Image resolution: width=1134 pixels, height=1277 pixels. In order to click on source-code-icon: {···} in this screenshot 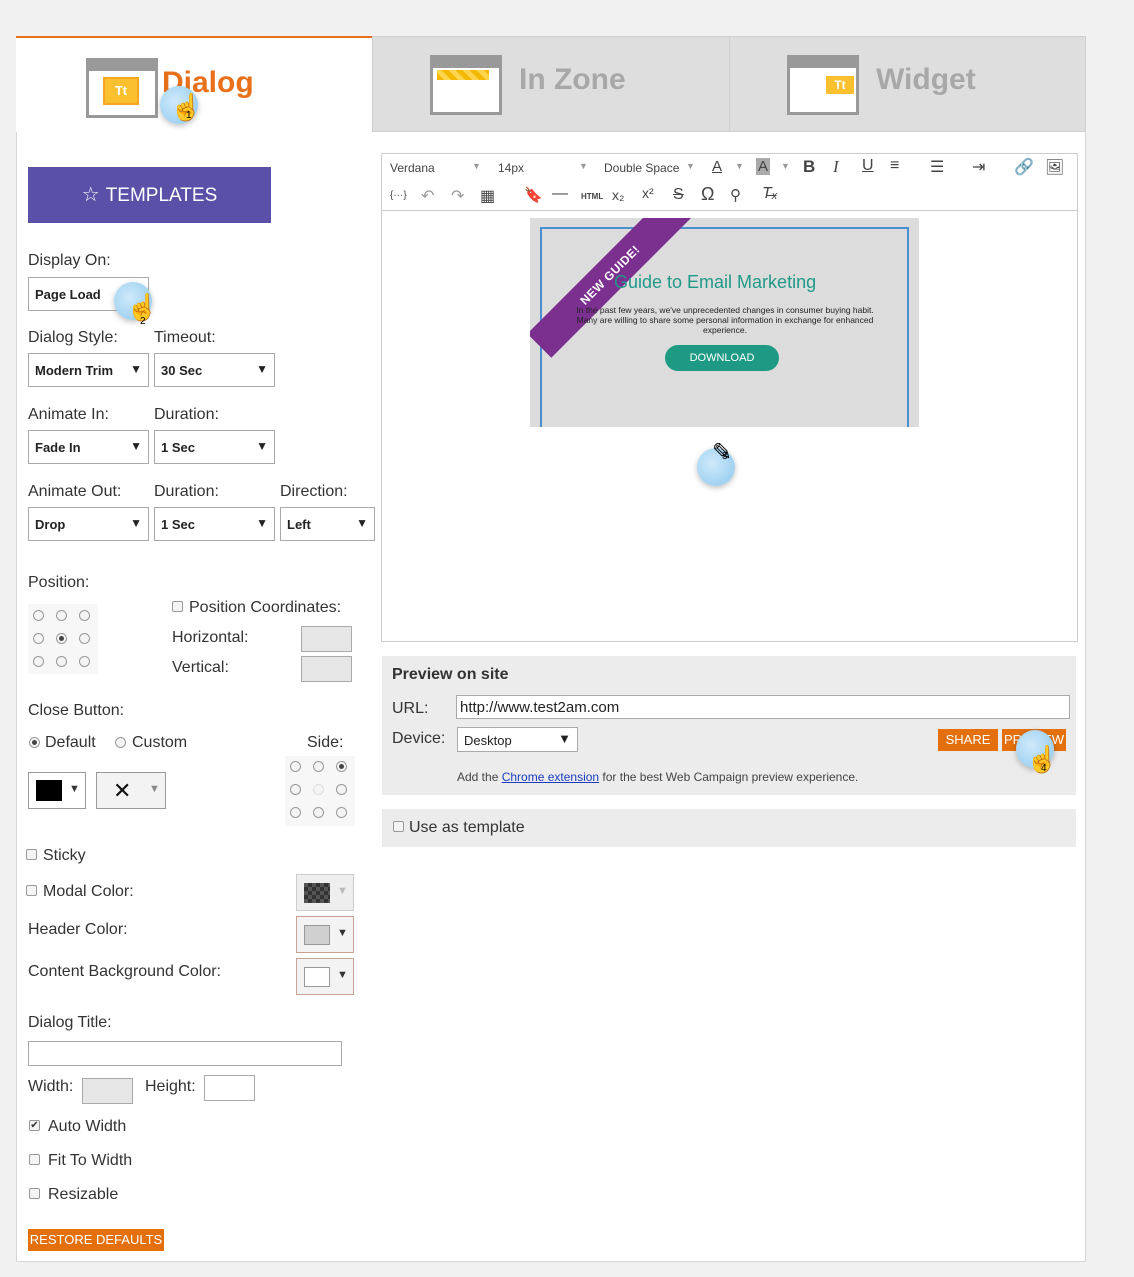, I will do `click(398, 195)`.